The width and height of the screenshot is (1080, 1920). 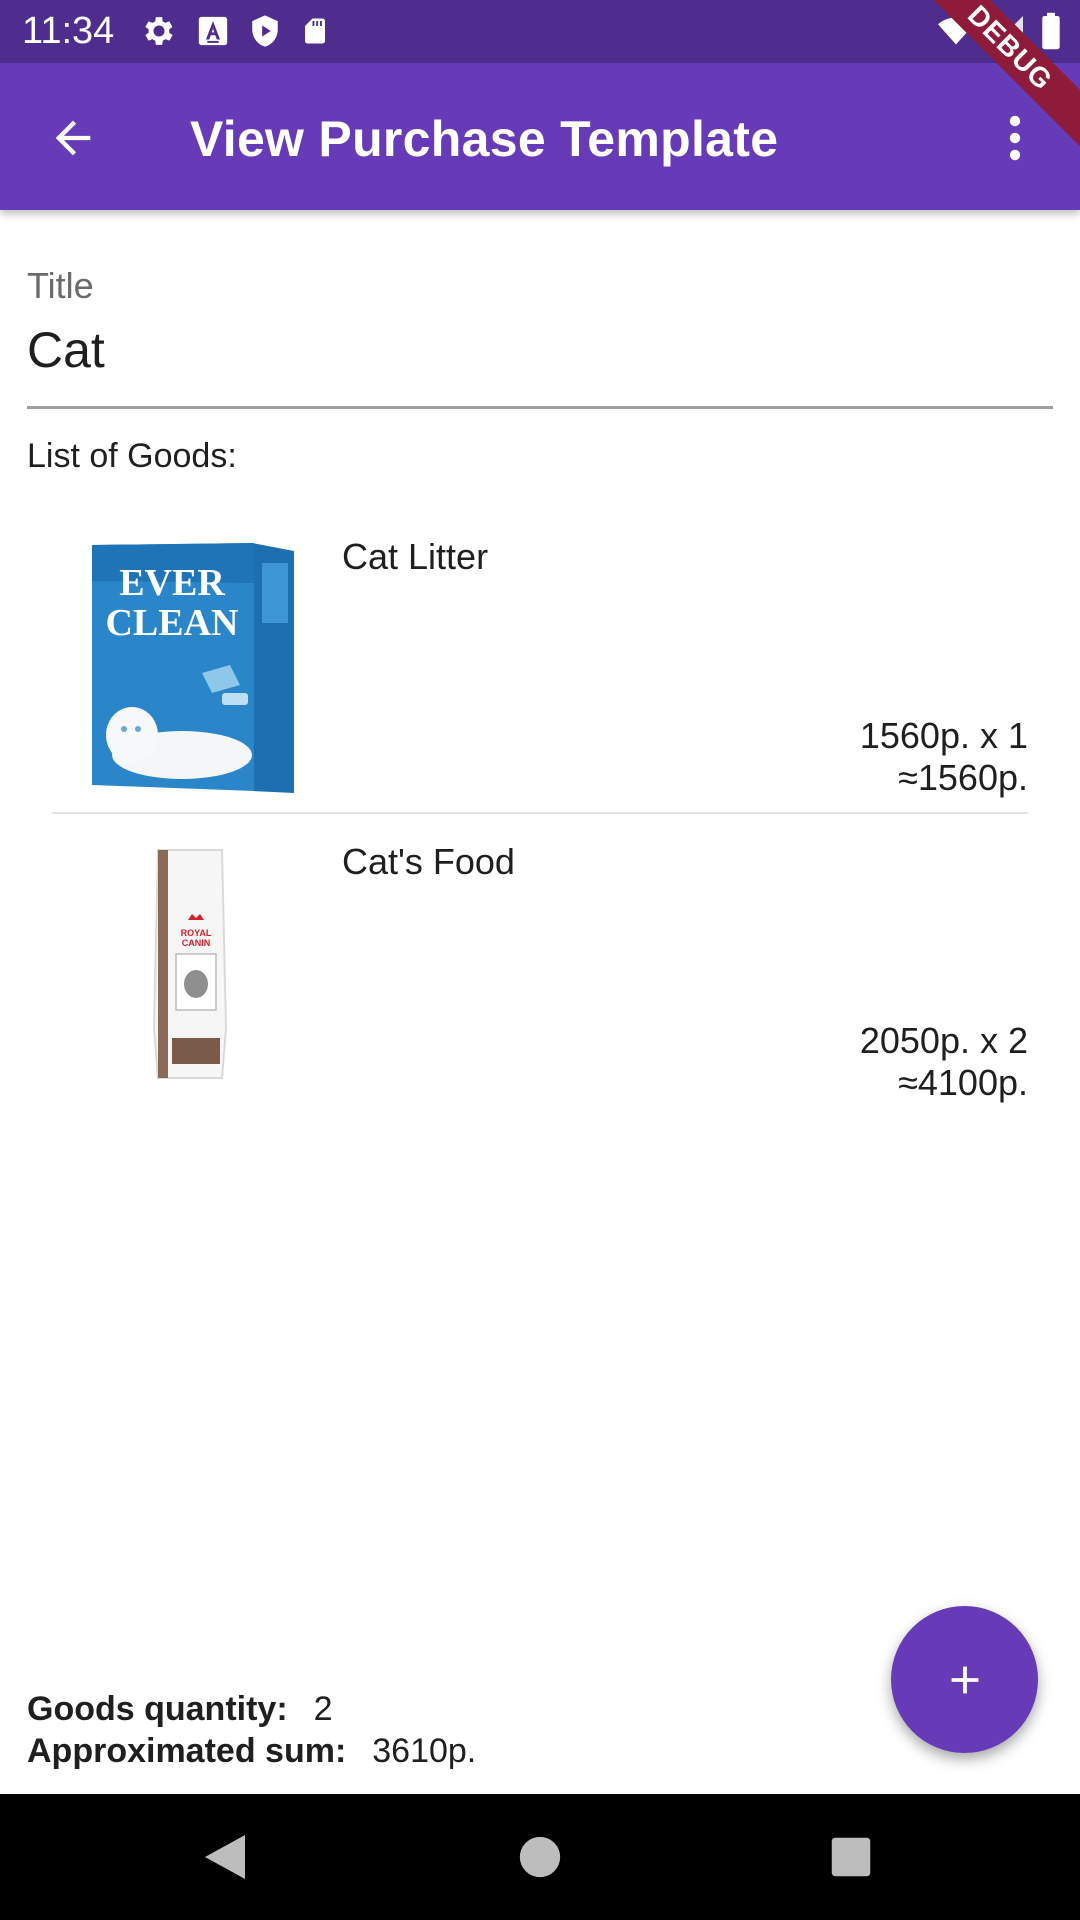 I want to click on goods-list-item: EVER CLEAN Cat Litter 1560р. x 1 ≈1560р., so click(x=540, y=665).